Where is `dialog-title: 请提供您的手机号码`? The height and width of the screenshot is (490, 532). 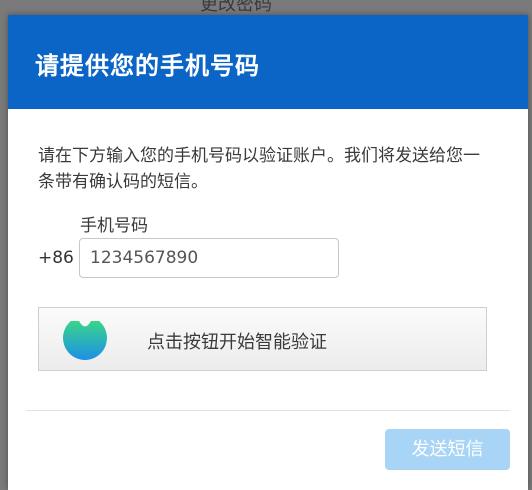 dialog-title: 请提供您的手机号码 is located at coordinates (147, 66).